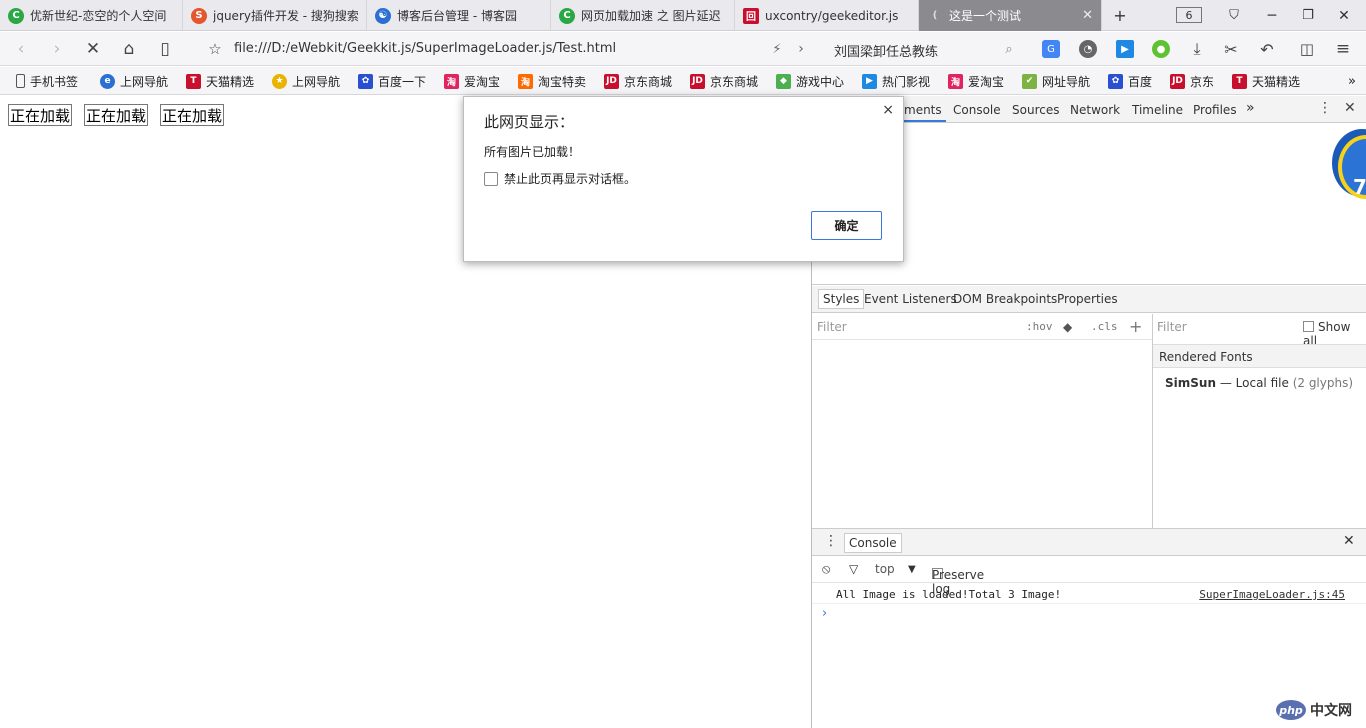  Describe the element at coordinates (1035, 110) in the screenshot. I see `tab-sources: Sources` at that location.